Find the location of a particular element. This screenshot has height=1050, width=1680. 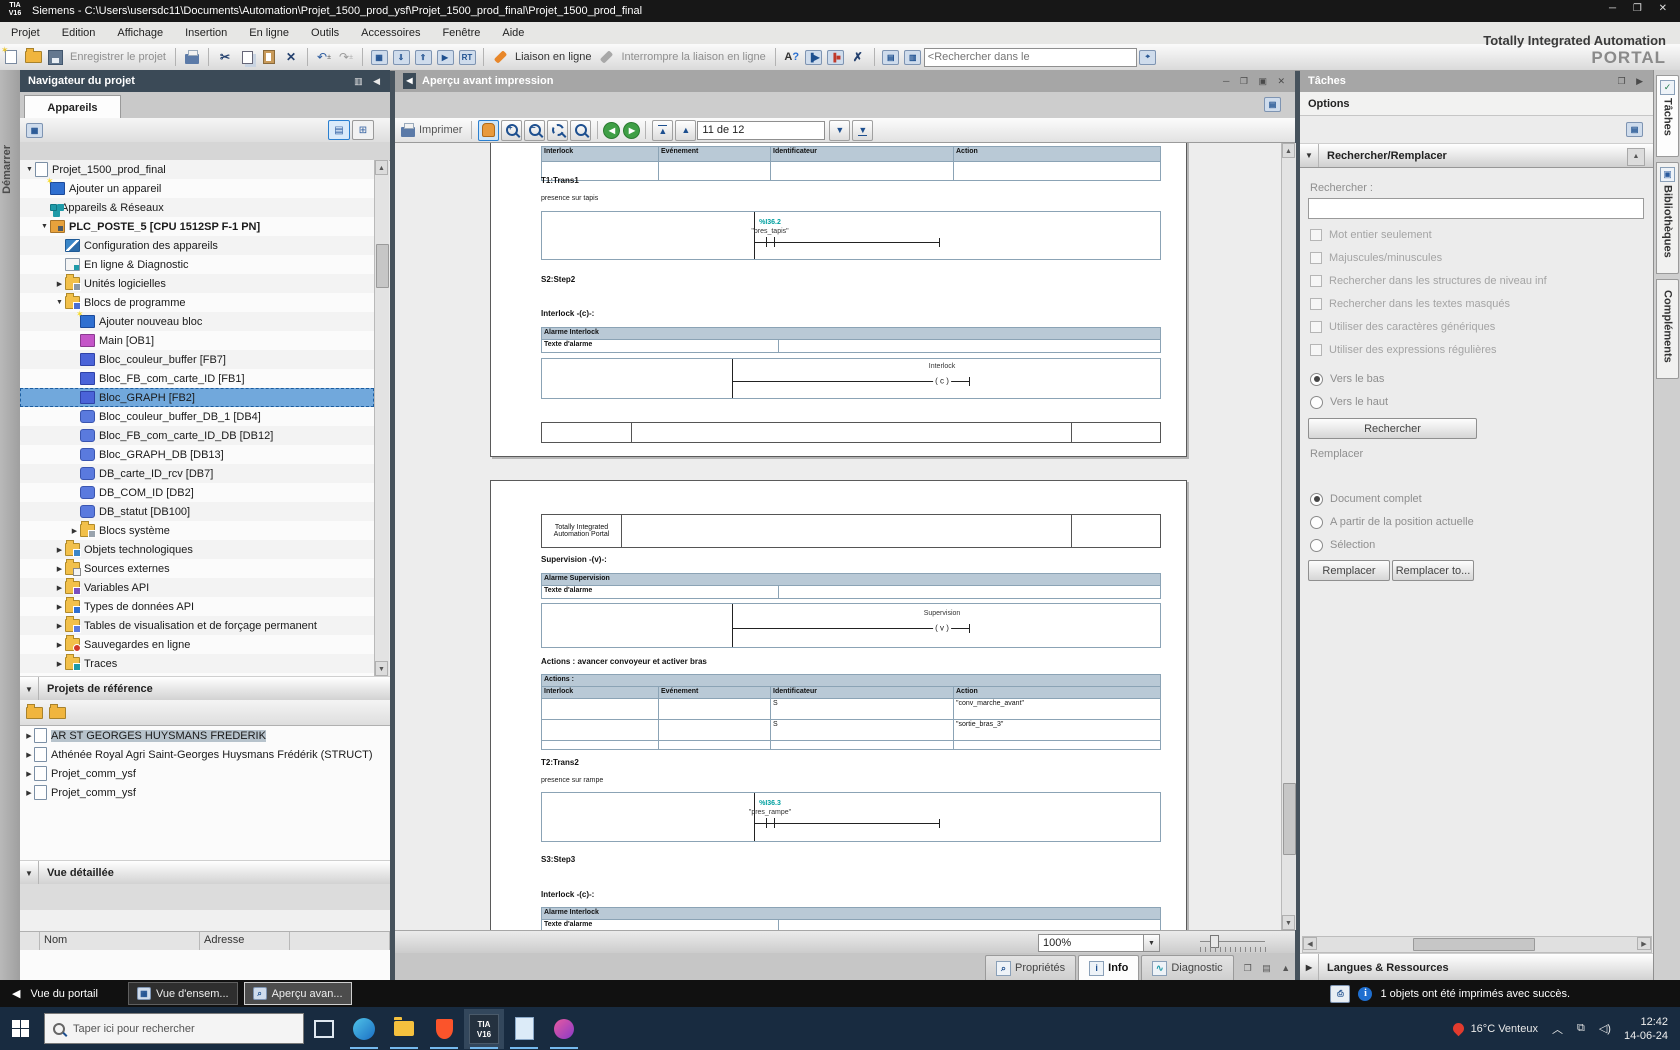

reference-project-item: ▶ AR ST GEORGES HUYSMANS FREDERIK is located at coordinates (205, 735).